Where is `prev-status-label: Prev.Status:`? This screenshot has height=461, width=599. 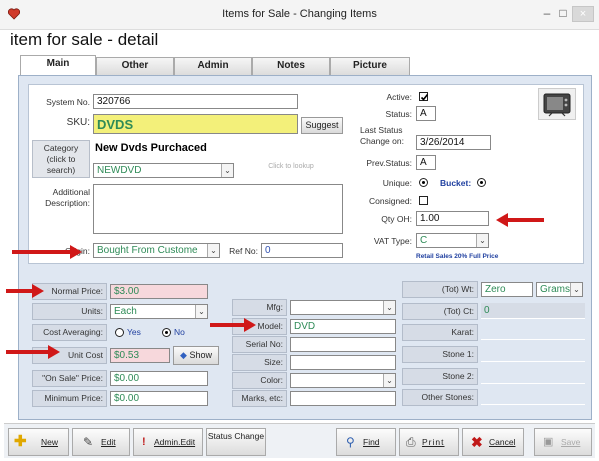 prev-status-label: Prev.Status: is located at coordinates (389, 163).